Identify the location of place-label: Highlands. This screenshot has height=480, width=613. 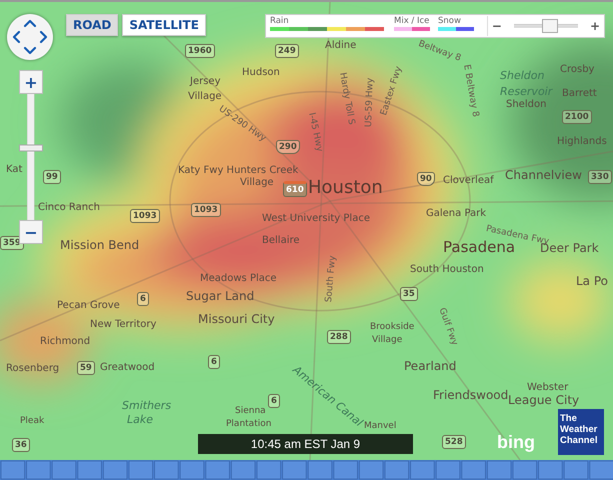
(582, 141).